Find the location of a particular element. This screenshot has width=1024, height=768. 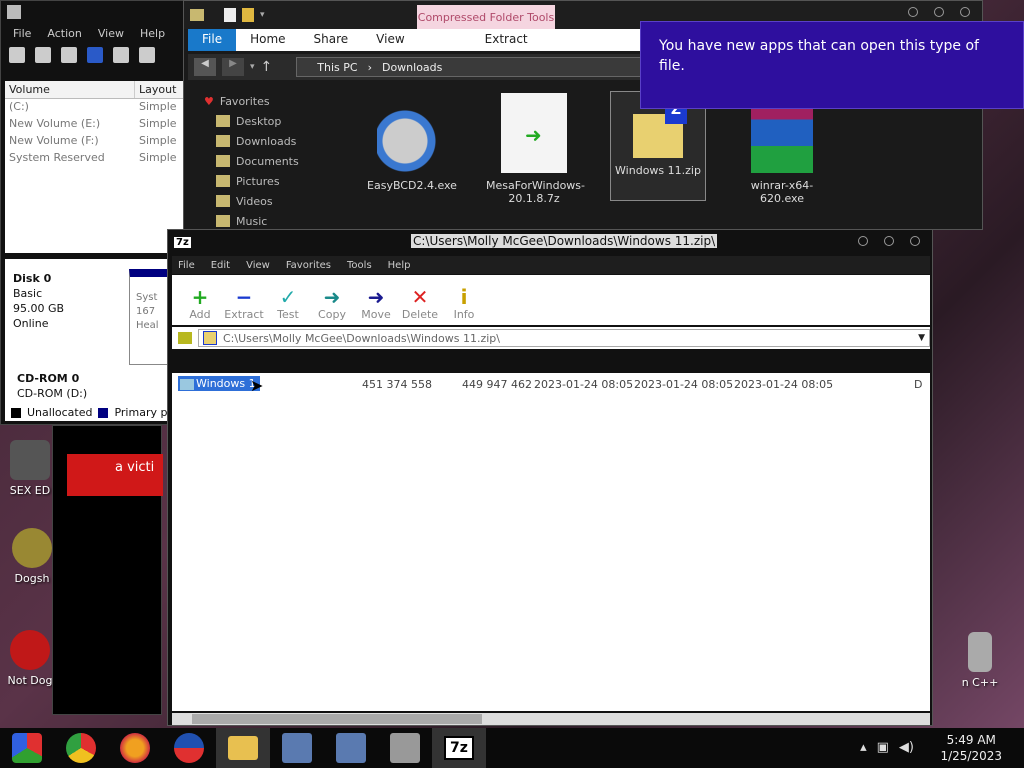

volume-icon: ◀) is located at coordinates (906, 747).